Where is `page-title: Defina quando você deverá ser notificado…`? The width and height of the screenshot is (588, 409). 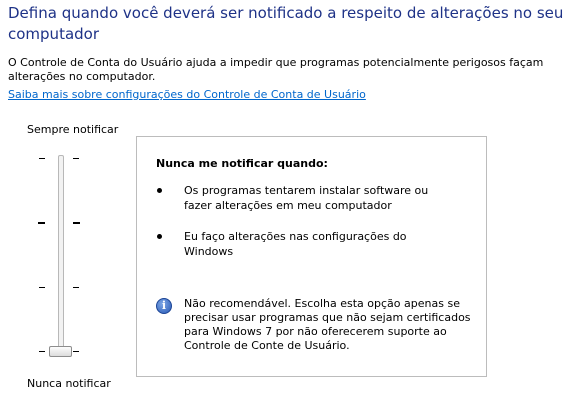
page-title: Defina quando você deverá ser notificado… is located at coordinates (286, 23).